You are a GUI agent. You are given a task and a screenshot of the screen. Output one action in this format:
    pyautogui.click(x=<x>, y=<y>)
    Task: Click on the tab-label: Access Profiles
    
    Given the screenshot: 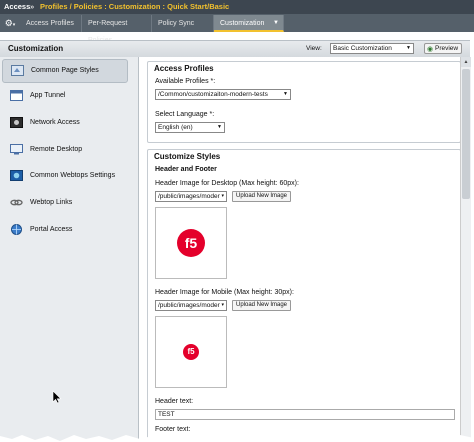 What is the action you would take?
    pyautogui.click(x=50, y=23)
    